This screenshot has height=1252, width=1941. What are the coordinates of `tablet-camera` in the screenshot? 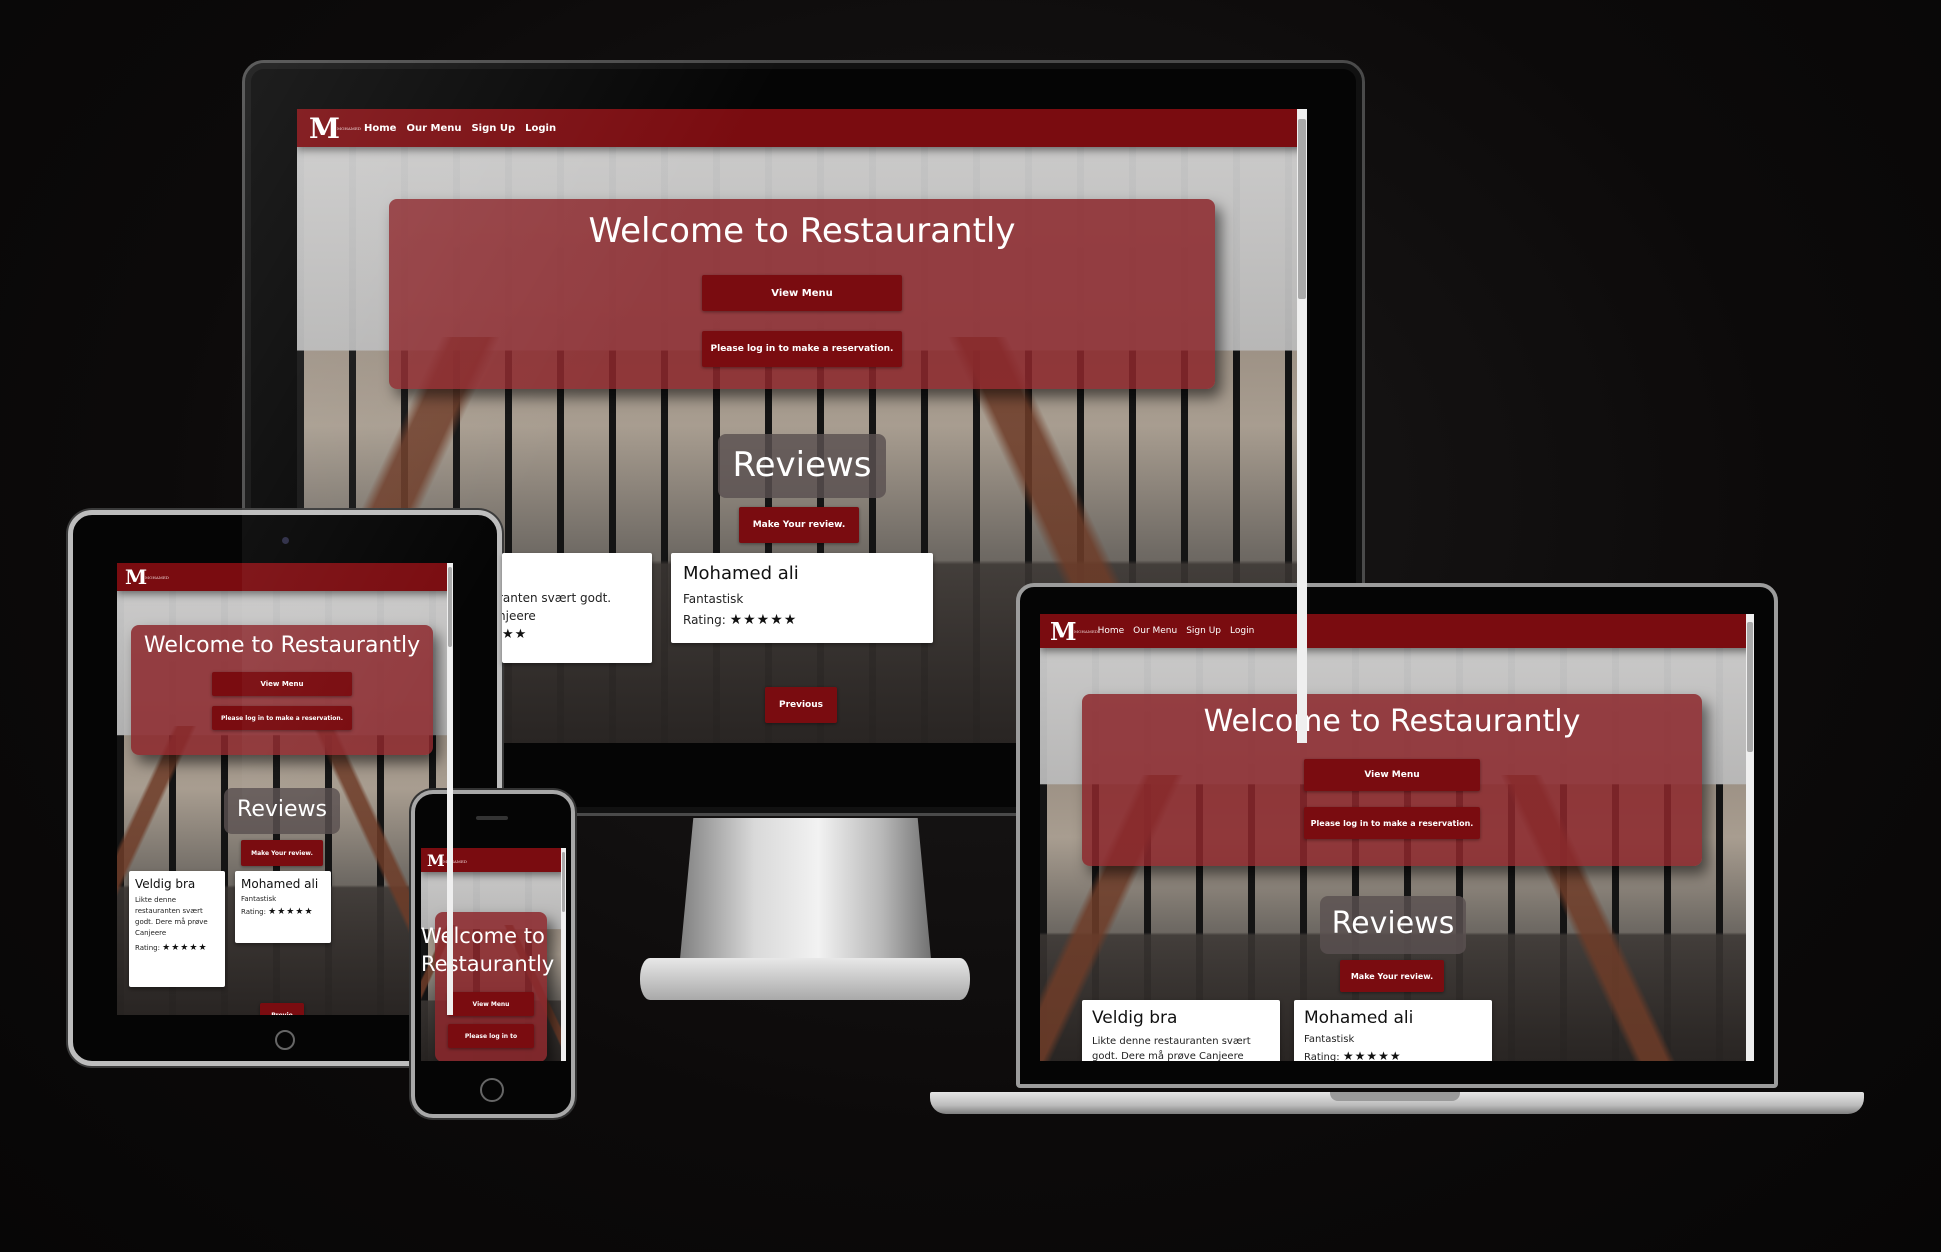 It's located at (285, 540).